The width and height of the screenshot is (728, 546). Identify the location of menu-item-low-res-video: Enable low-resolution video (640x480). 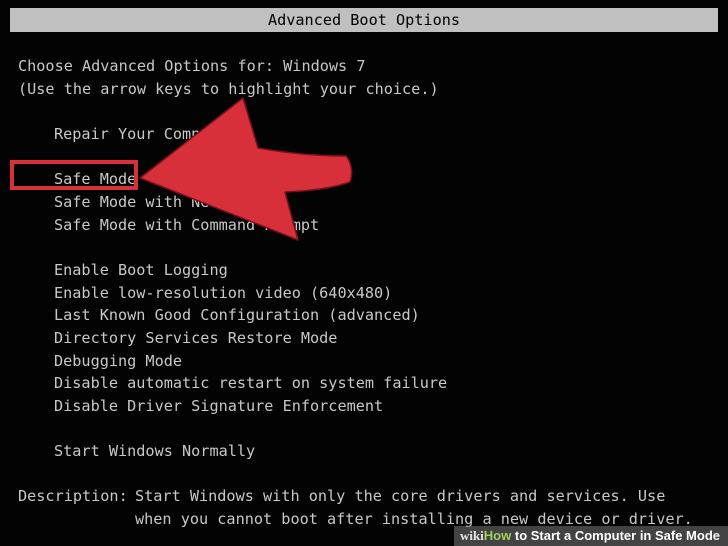
(223, 293).